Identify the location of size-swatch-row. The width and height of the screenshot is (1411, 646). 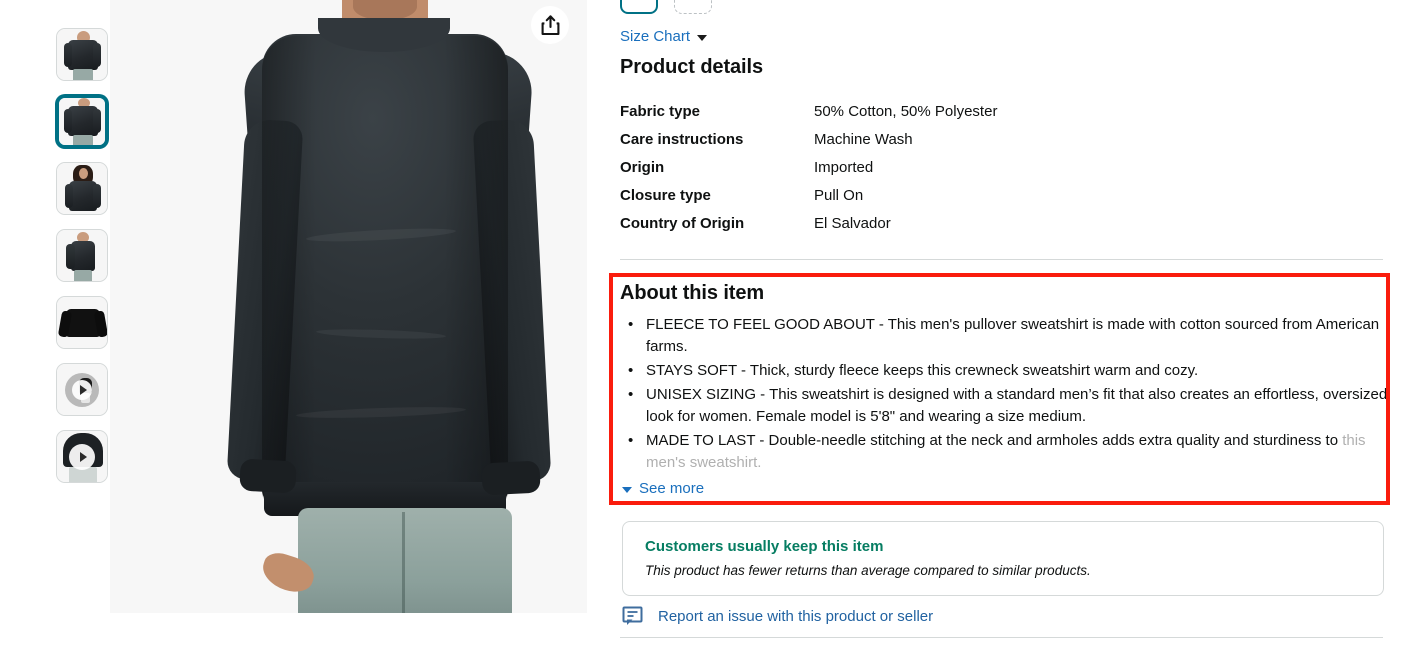
(666, 7).